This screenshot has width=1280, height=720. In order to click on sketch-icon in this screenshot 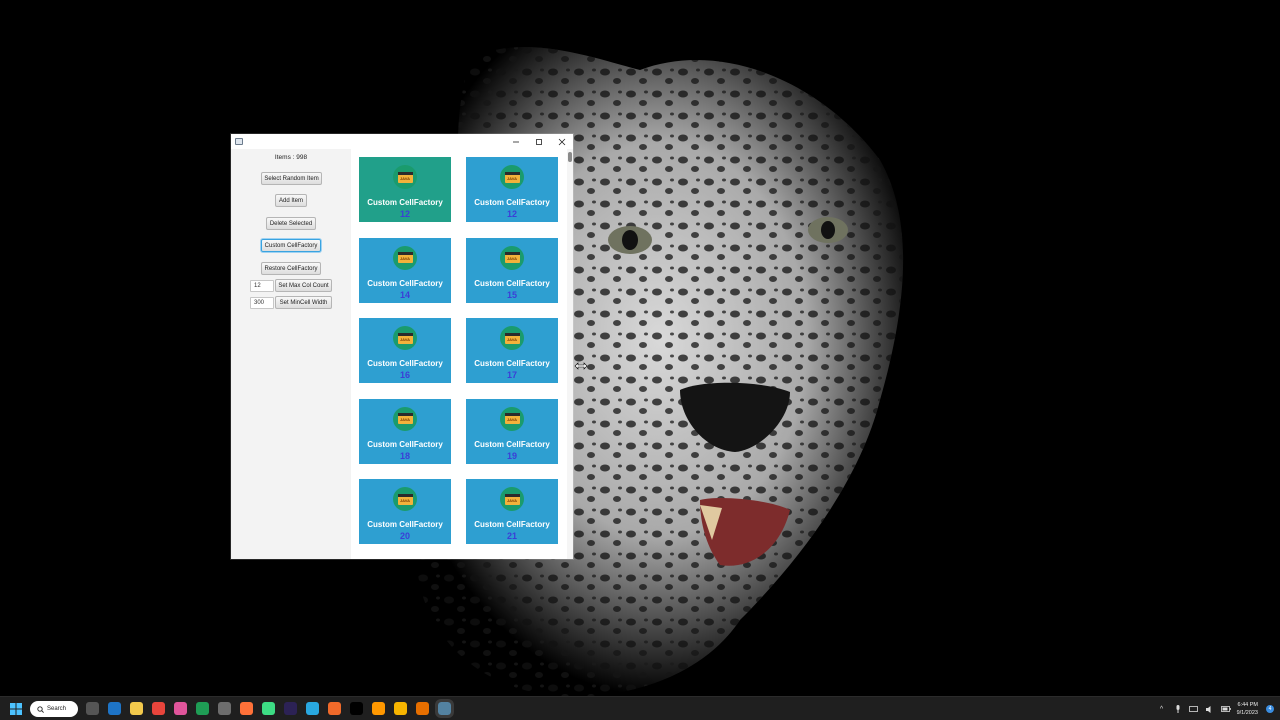, I will do `click(400, 708)`.